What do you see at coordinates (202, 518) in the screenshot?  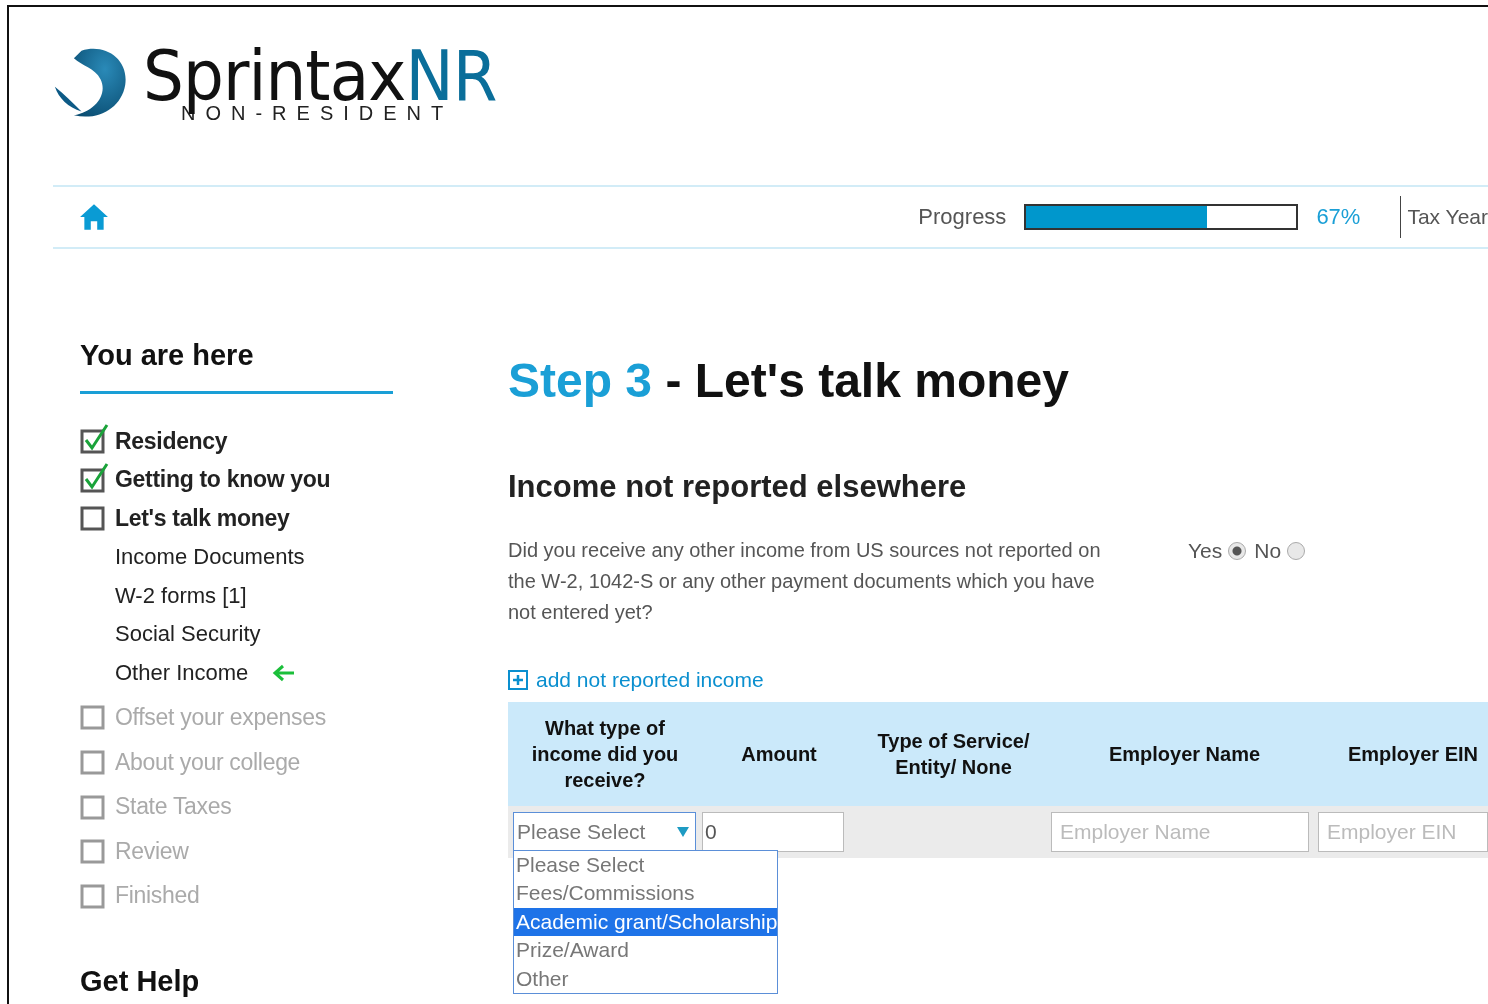 I see `step-label: Let's talk money` at bounding box center [202, 518].